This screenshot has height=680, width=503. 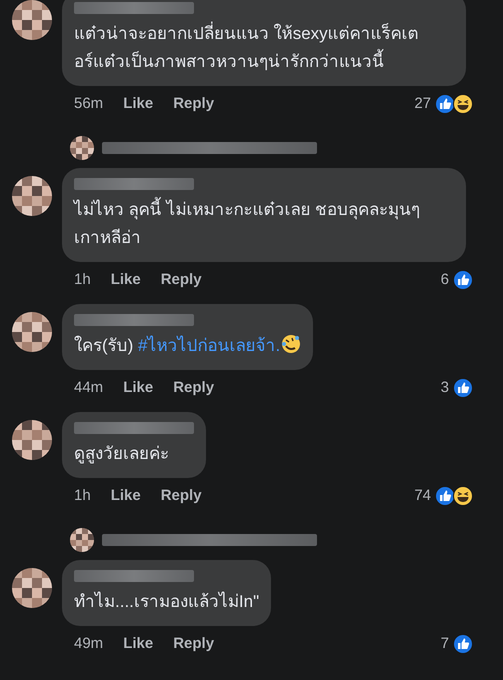 What do you see at coordinates (167, 601) in the screenshot?
I see `comment-text: ทำไม....เรามองแล้วไม่In"` at bounding box center [167, 601].